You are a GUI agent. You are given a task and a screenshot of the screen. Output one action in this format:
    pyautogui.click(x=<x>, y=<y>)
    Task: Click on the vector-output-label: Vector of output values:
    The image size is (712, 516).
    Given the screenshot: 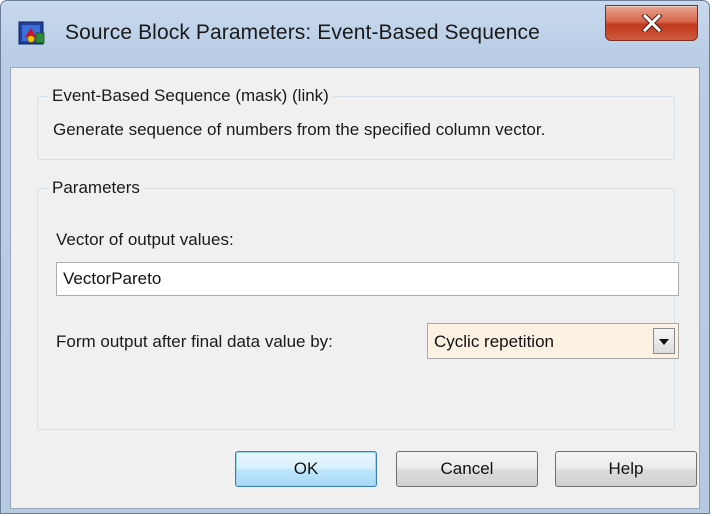 What is the action you would take?
    pyautogui.click(x=145, y=239)
    